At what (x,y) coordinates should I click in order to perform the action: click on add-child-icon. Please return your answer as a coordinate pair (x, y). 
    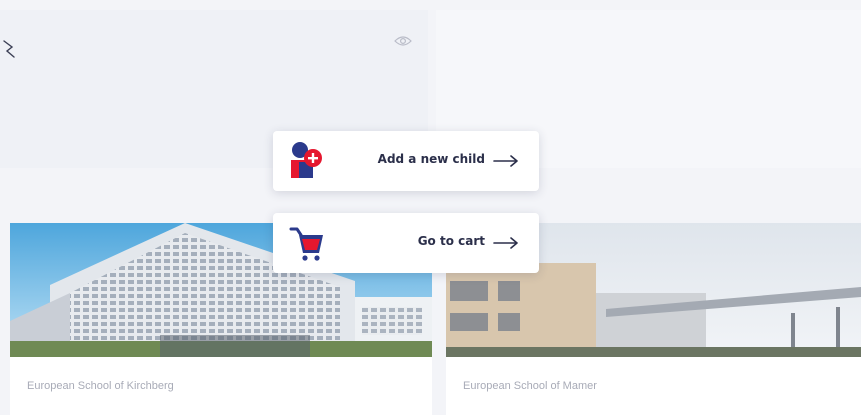
    Looking at the image, I should click on (306, 160).